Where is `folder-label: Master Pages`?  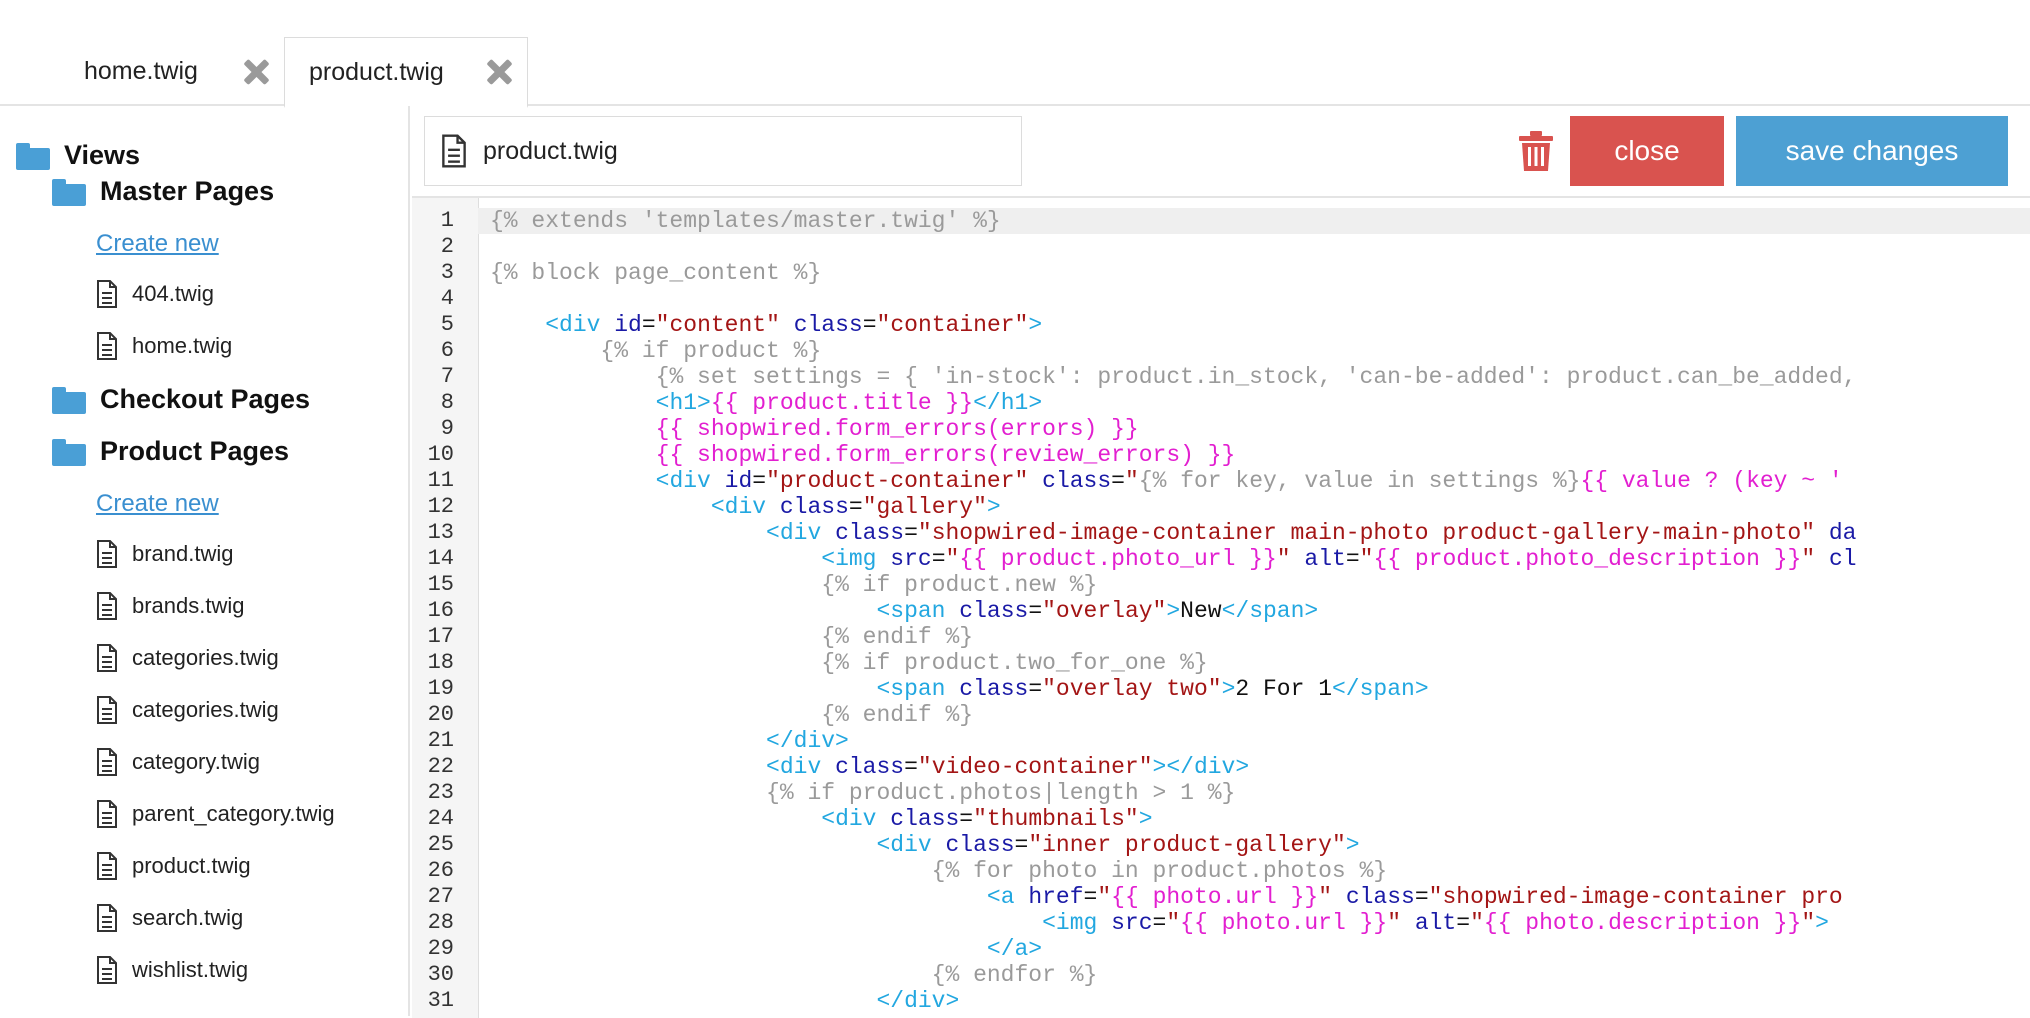 folder-label: Master Pages is located at coordinates (187, 191).